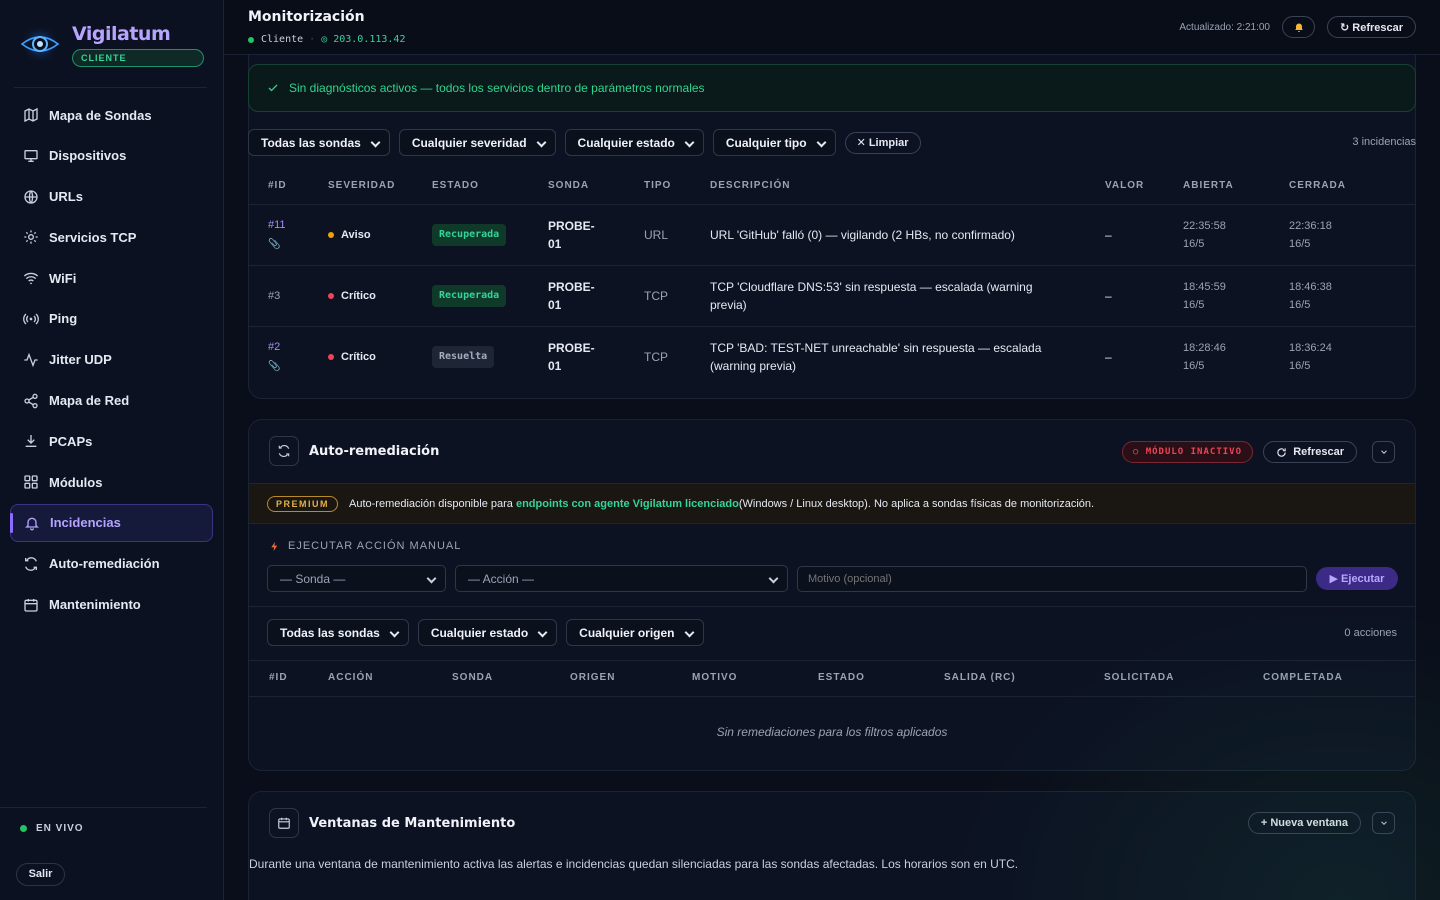 The height and width of the screenshot is (900, 1440). I want to click on type-filter: Cualquier tipo, so click(774, 142).